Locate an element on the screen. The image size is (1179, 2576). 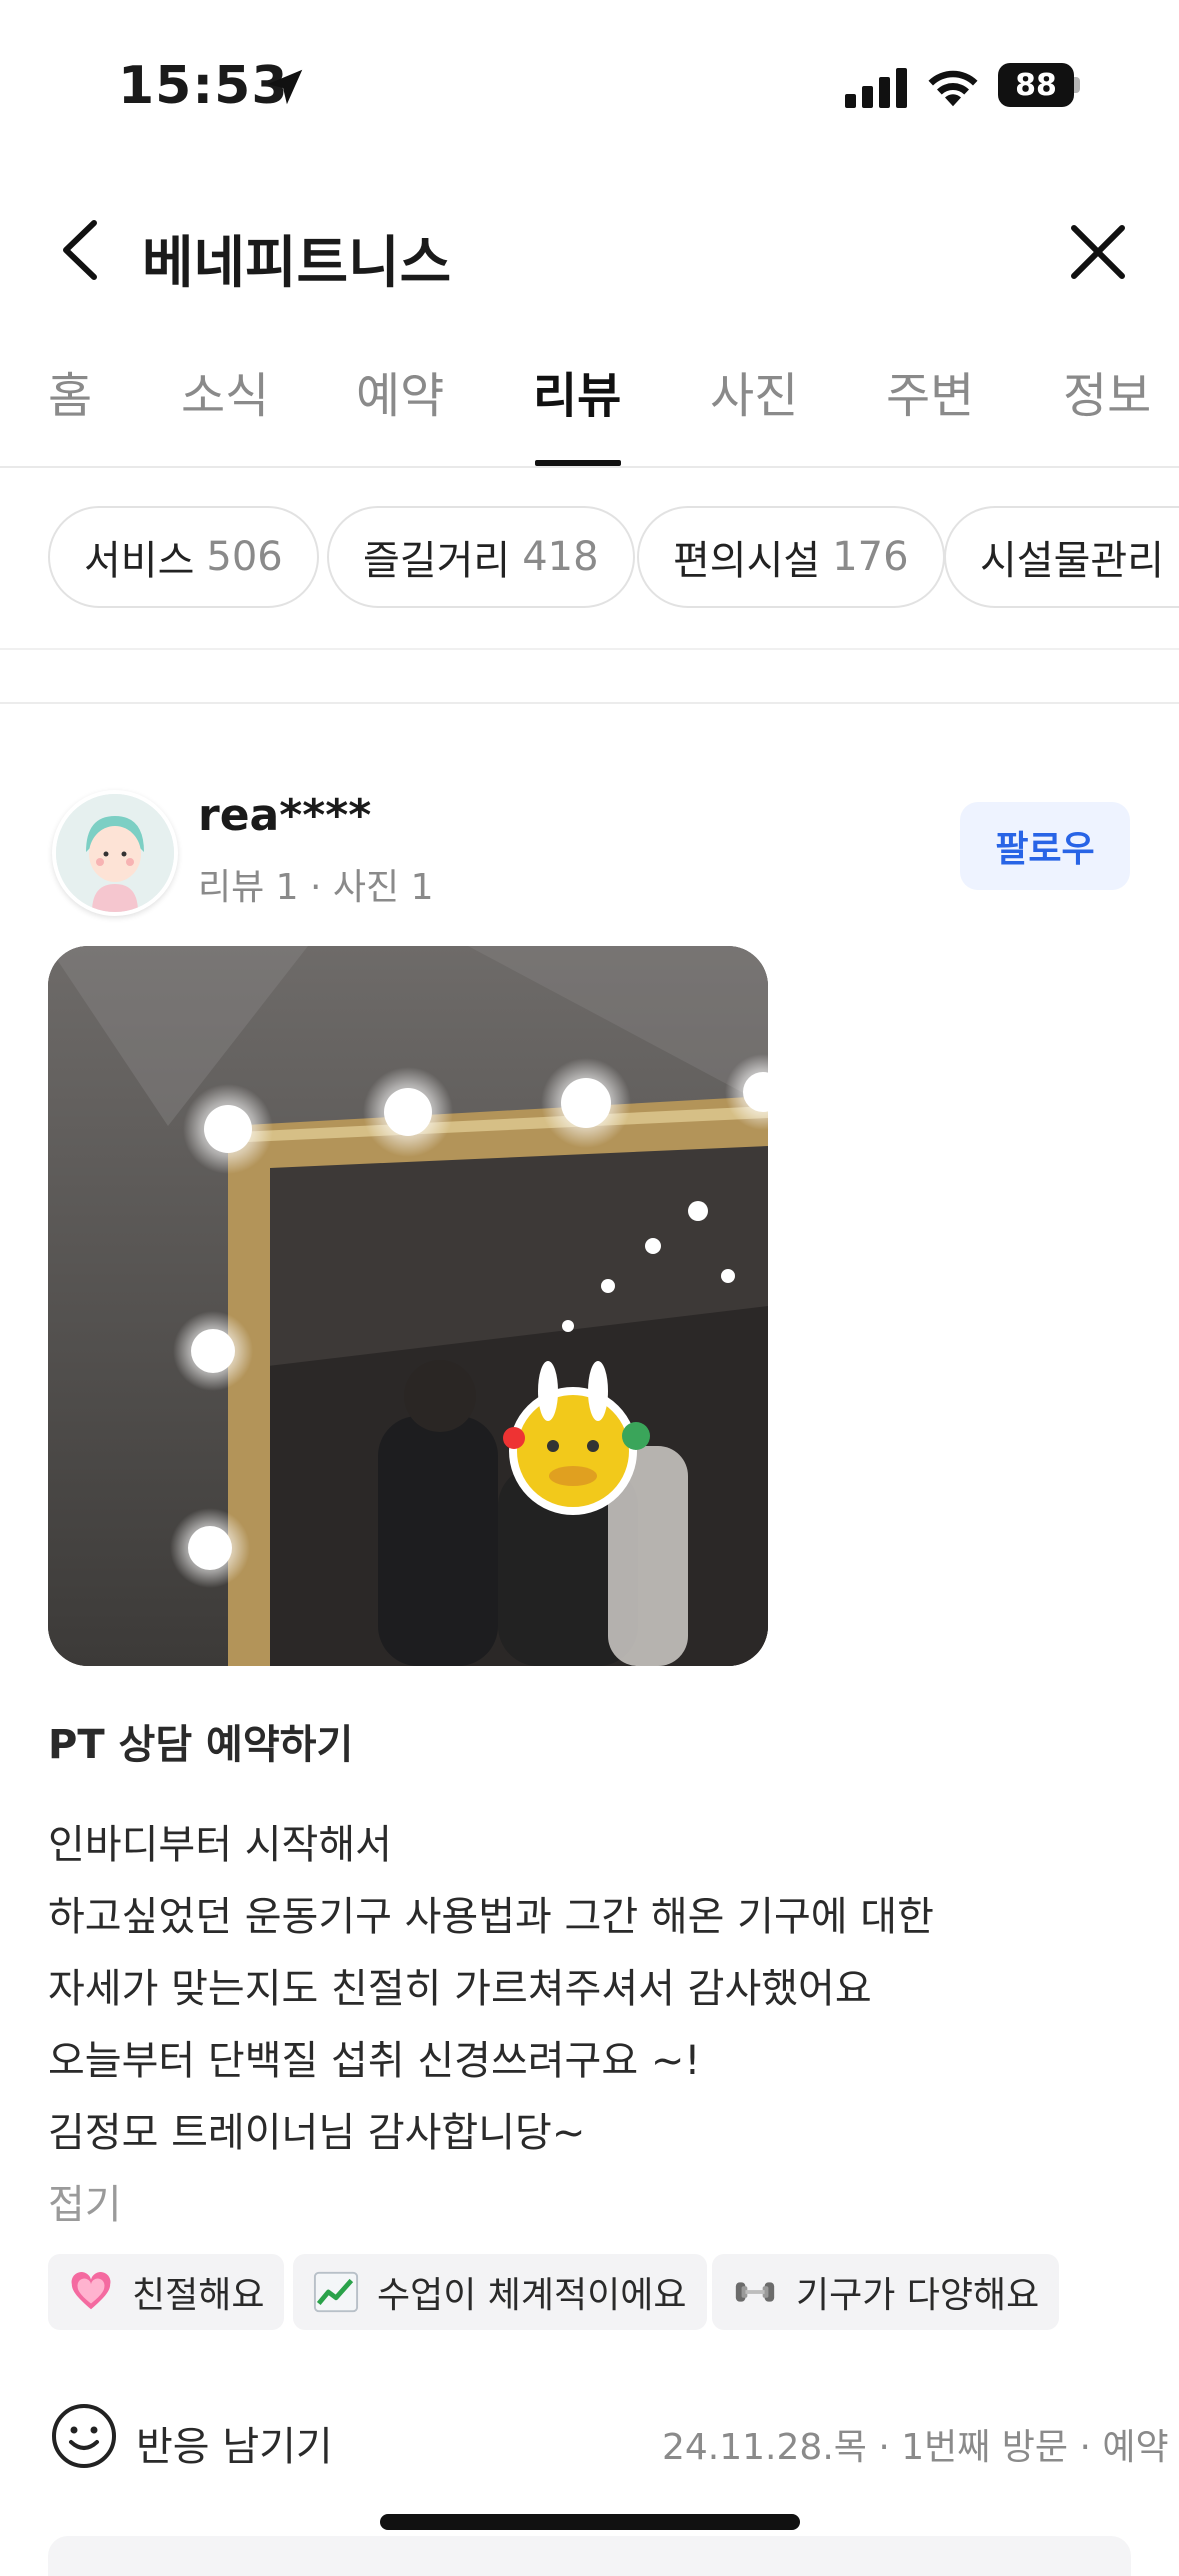
tab-home: 홈 is located at coordinates (70, 391).